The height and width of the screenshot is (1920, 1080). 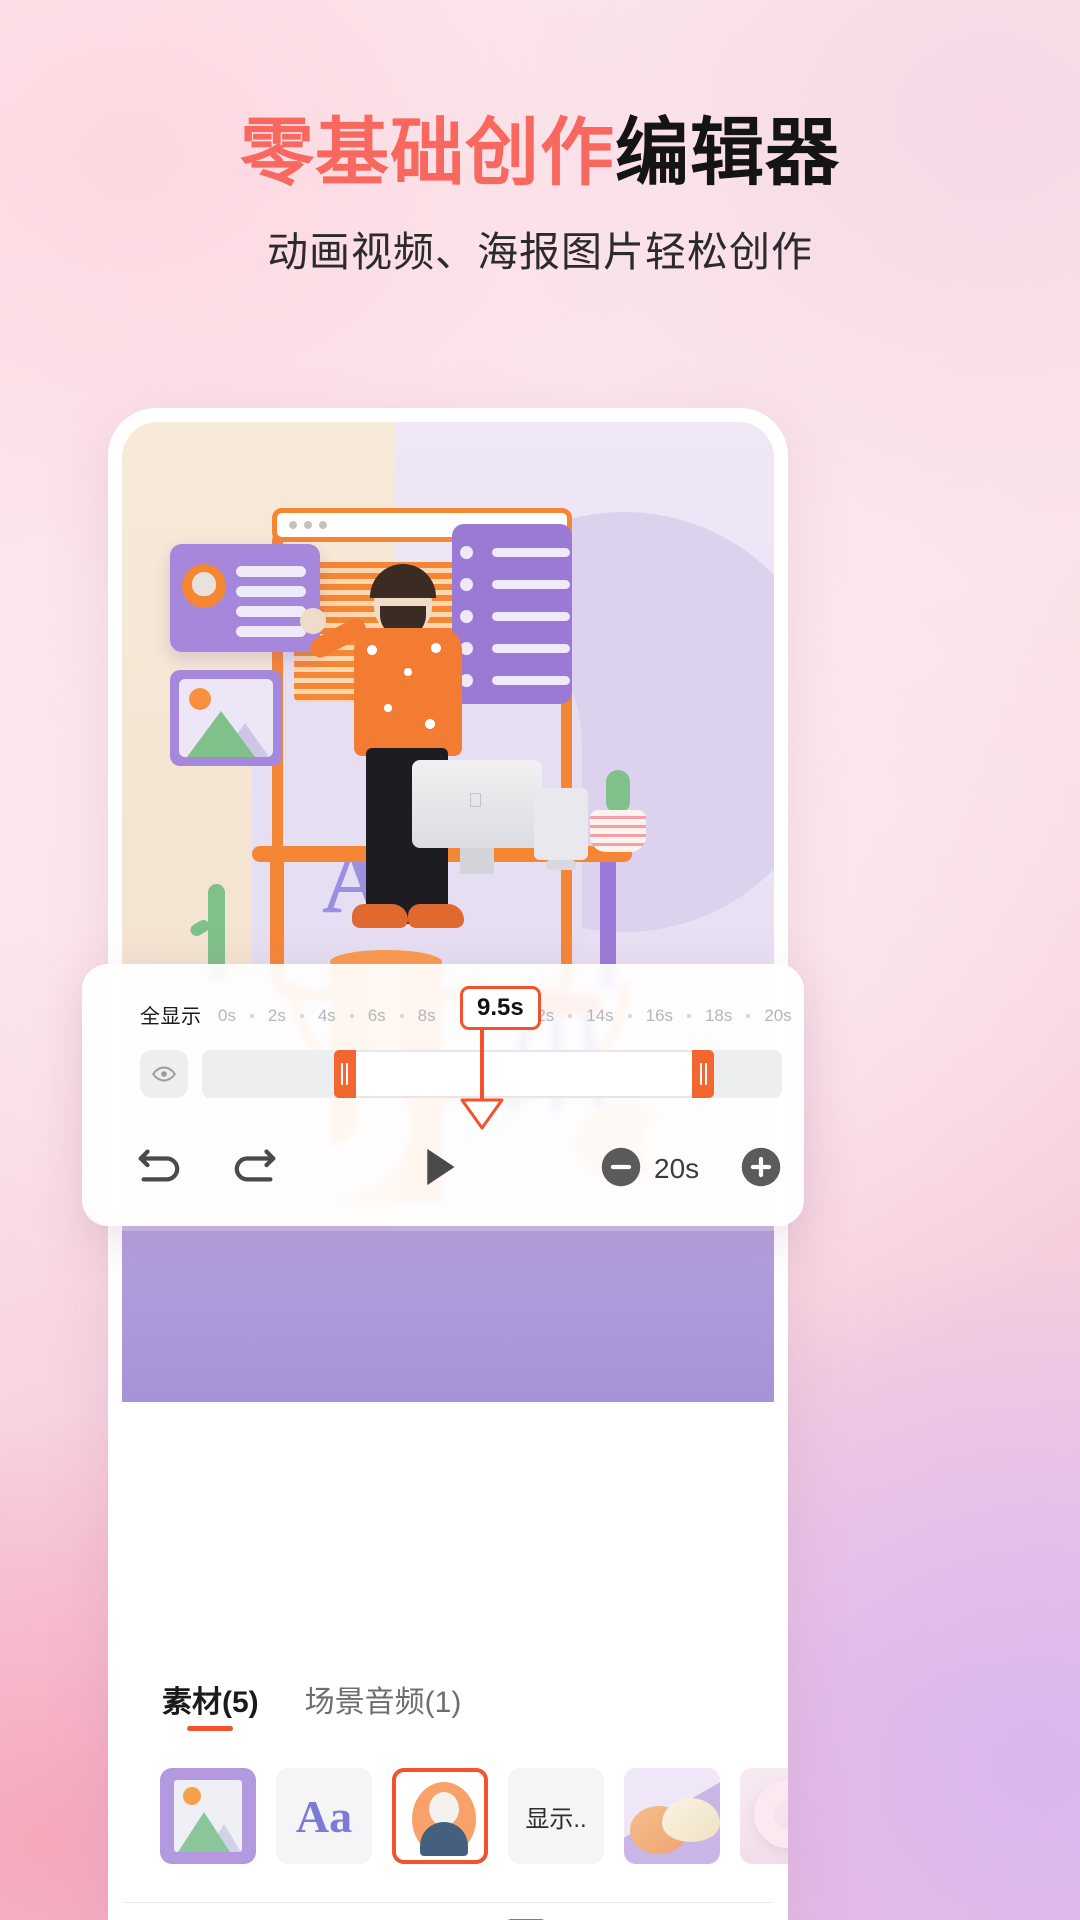 What do you see at coordinates (448, 1228) in the screenshot?
I see `artwork-floor-edge` at bounding box center [448, 1228].